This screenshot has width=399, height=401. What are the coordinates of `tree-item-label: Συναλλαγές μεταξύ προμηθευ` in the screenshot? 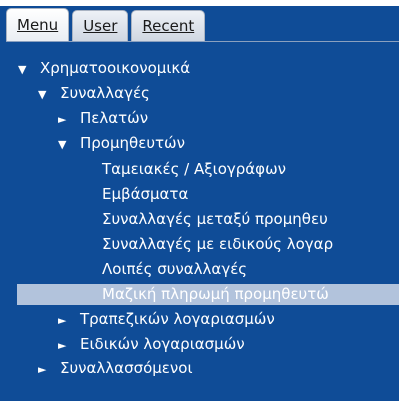 It's located at (215, 219).